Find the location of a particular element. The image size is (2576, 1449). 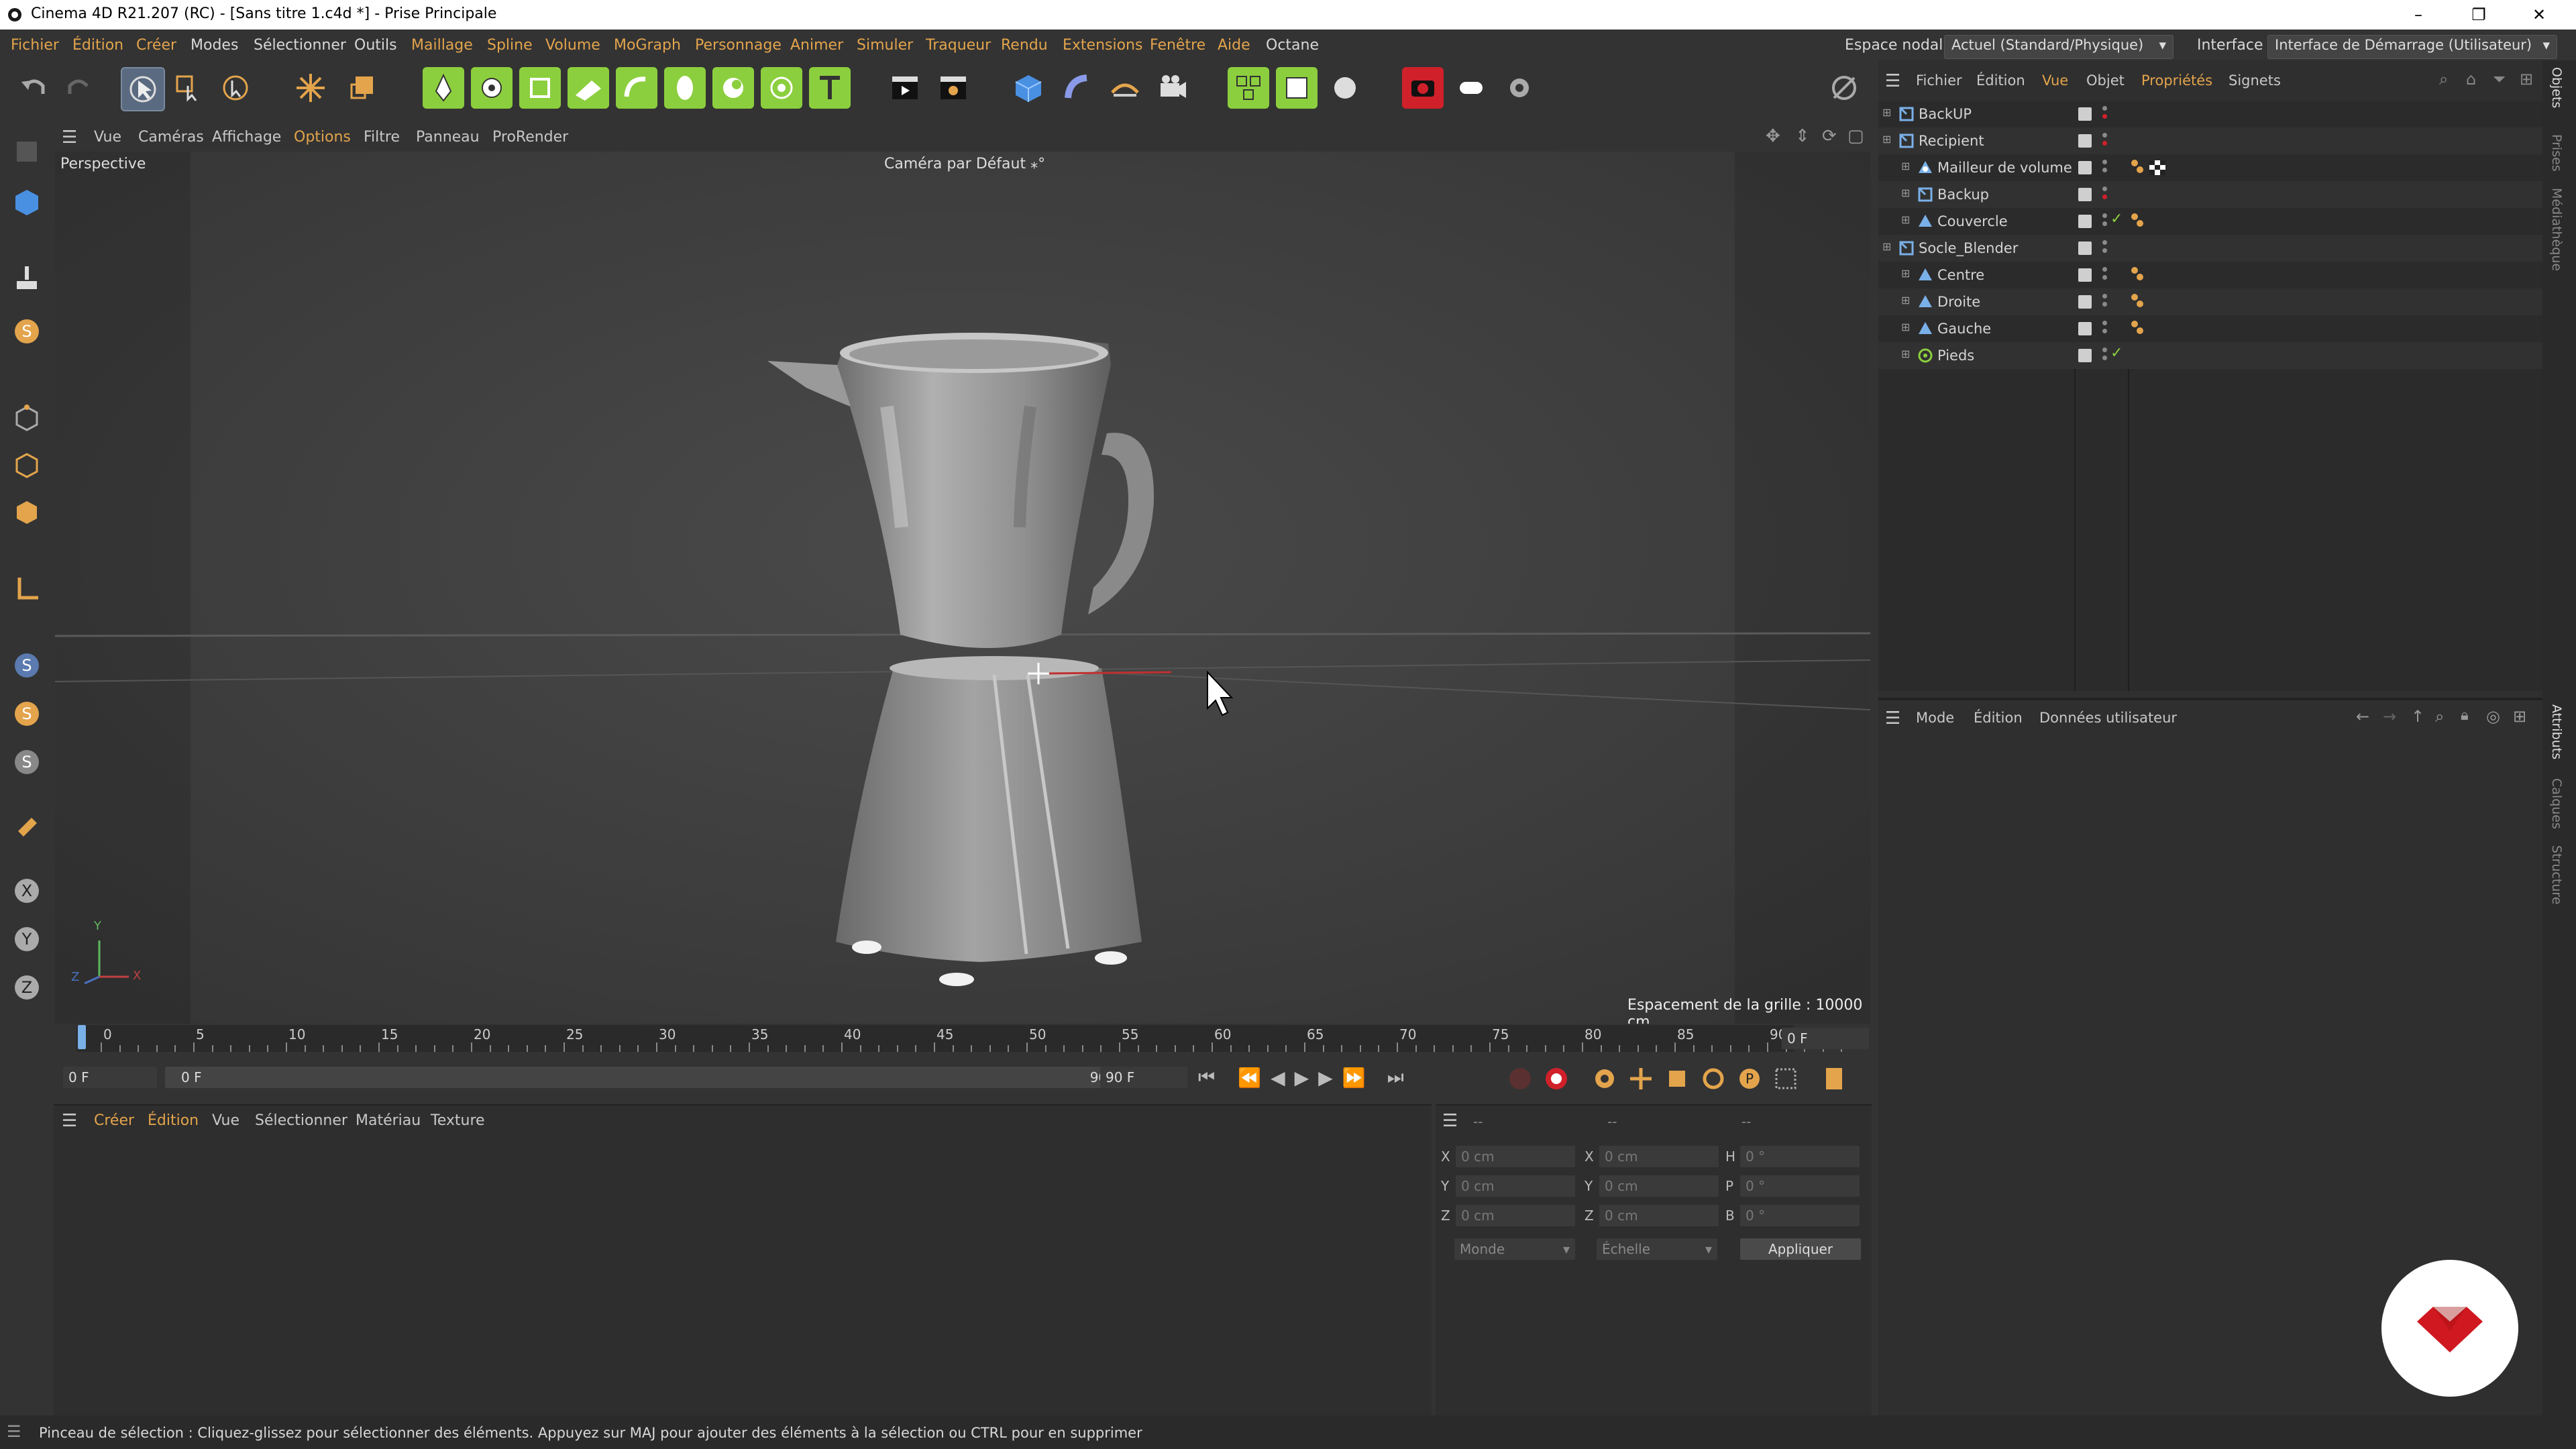

redo-button is located at coordinates (78, 88).